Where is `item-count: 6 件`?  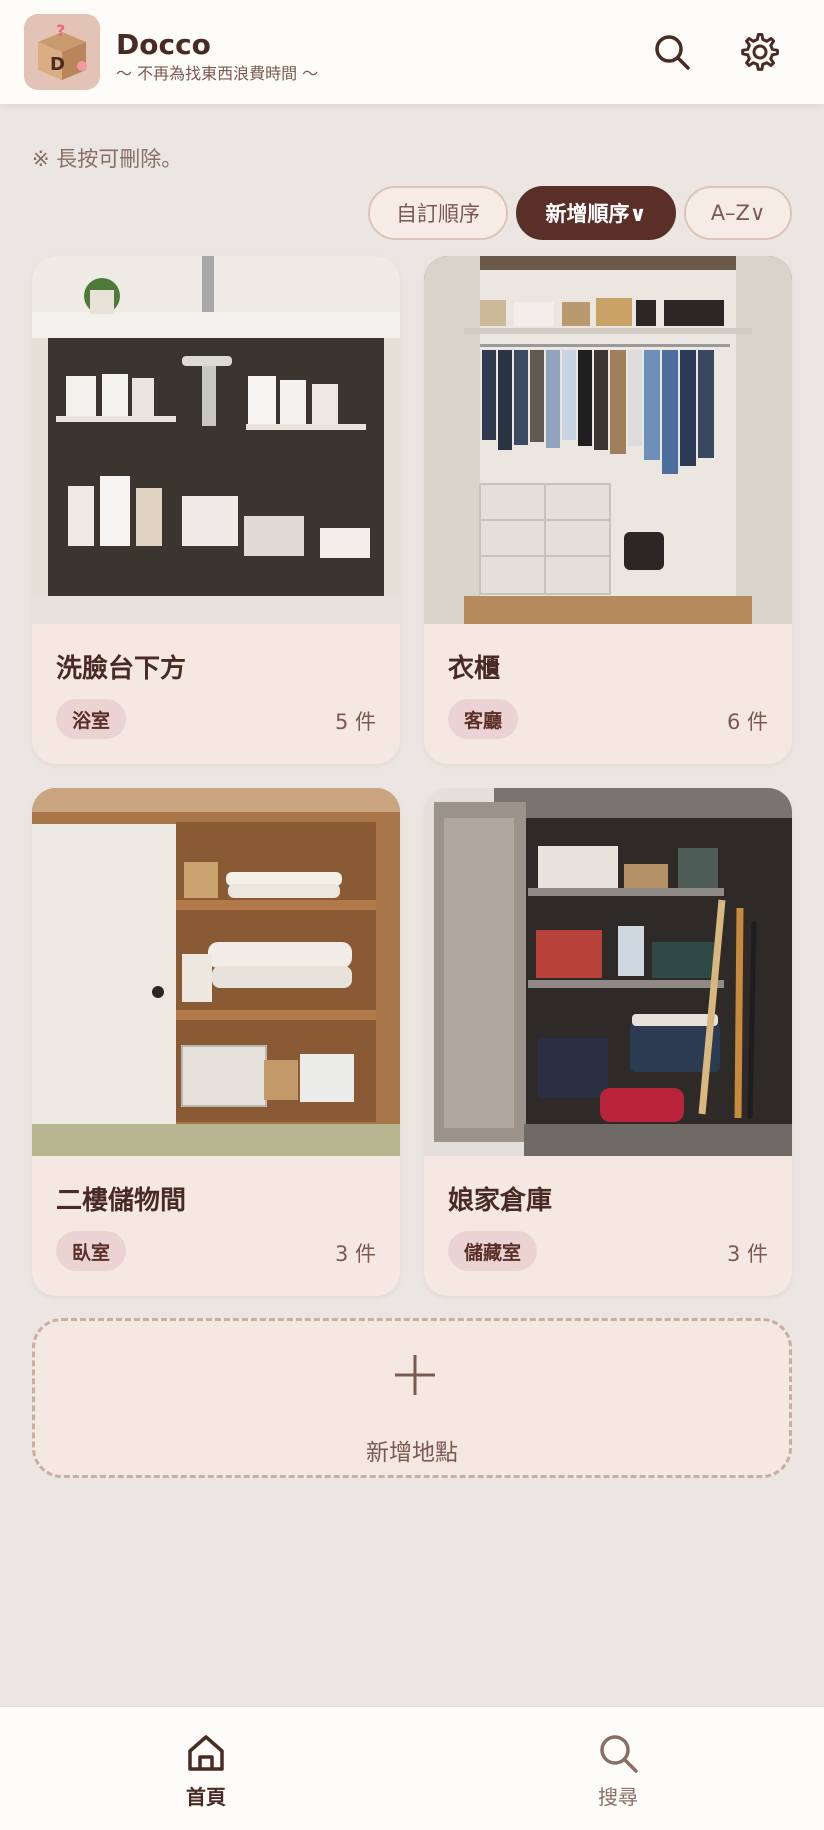
item-count: 6 件 is located at coordinates (747, 722).